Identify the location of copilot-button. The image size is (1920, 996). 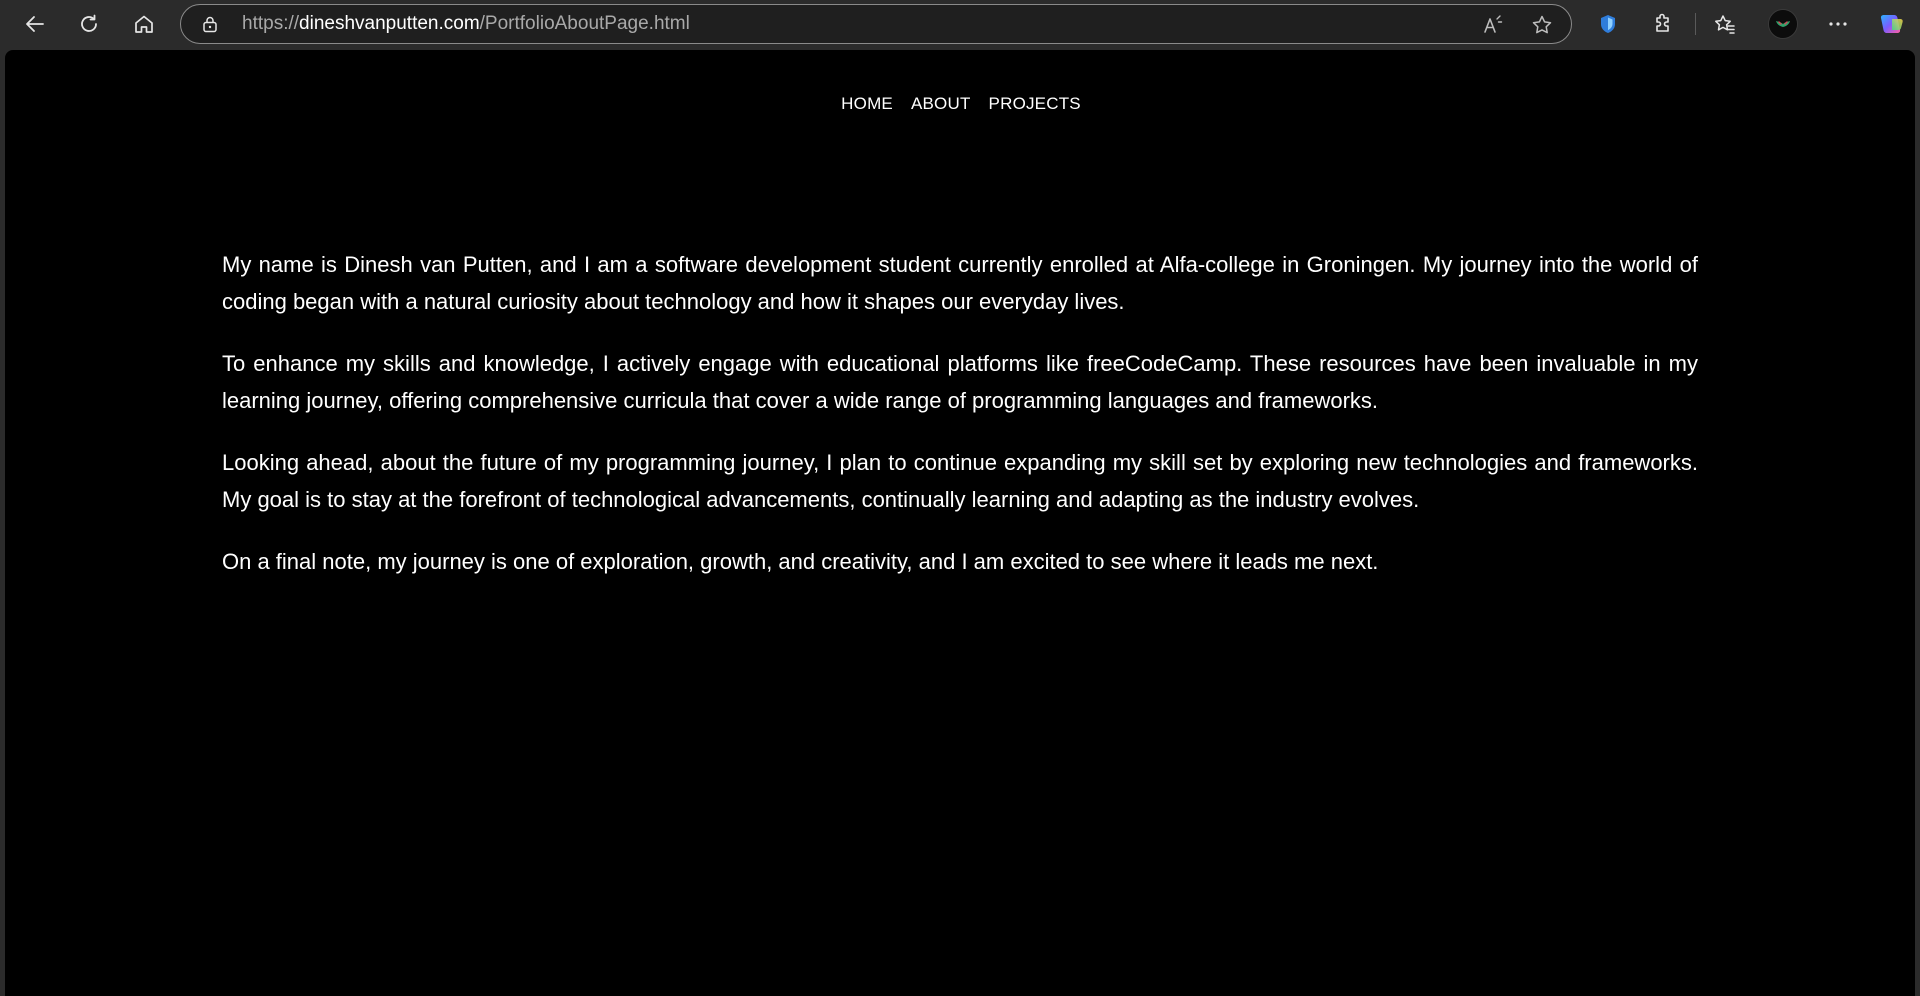
(1892, 24).